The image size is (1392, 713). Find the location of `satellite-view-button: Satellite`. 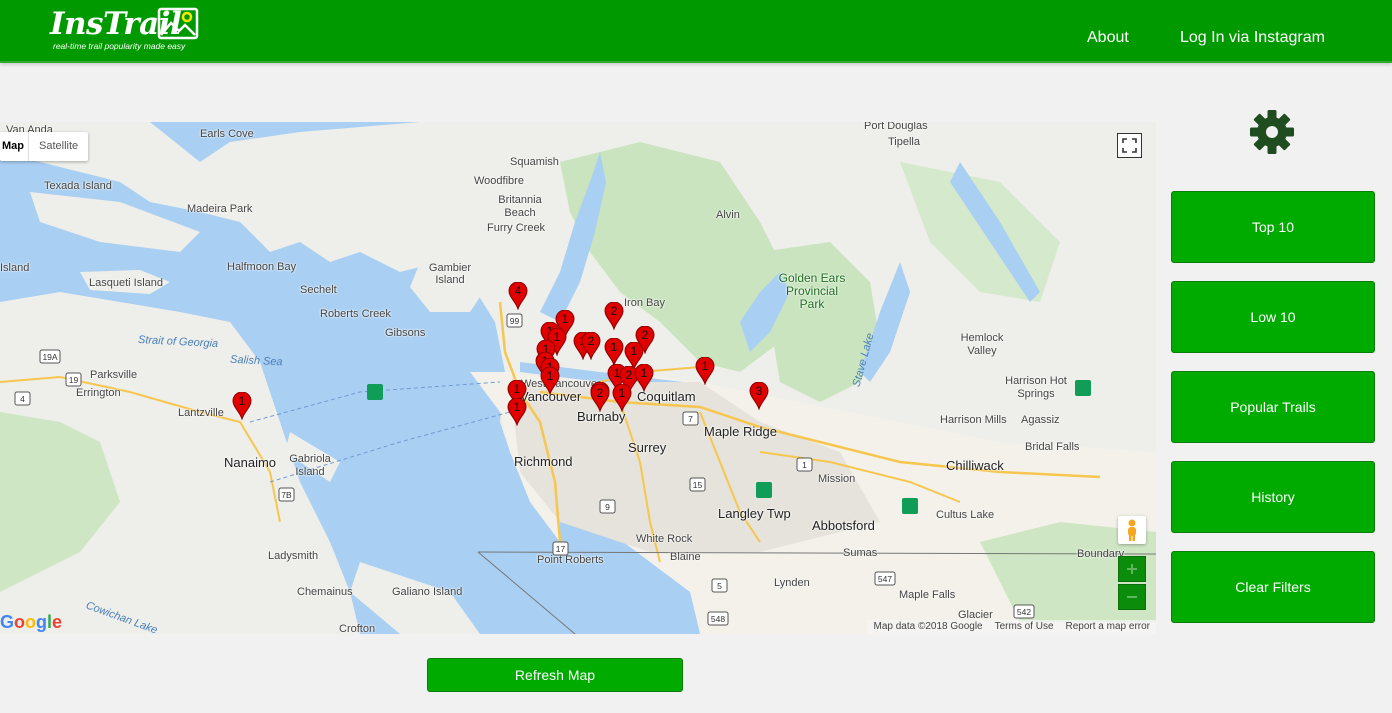

satellite-view-button: Satellite is located at coordinates (58, 146).